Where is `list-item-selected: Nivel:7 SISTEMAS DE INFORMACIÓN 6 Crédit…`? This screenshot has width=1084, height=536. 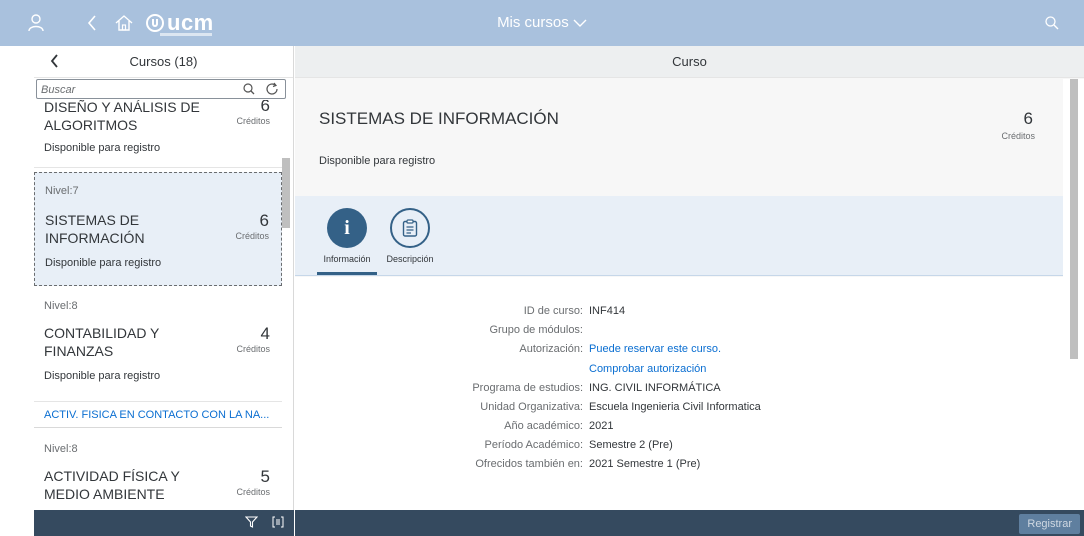 list-item-selected: Nivel:7 SISTEMAS DE INFORMACIÓN 6 Crédit… is located at coordinates (158, 229).